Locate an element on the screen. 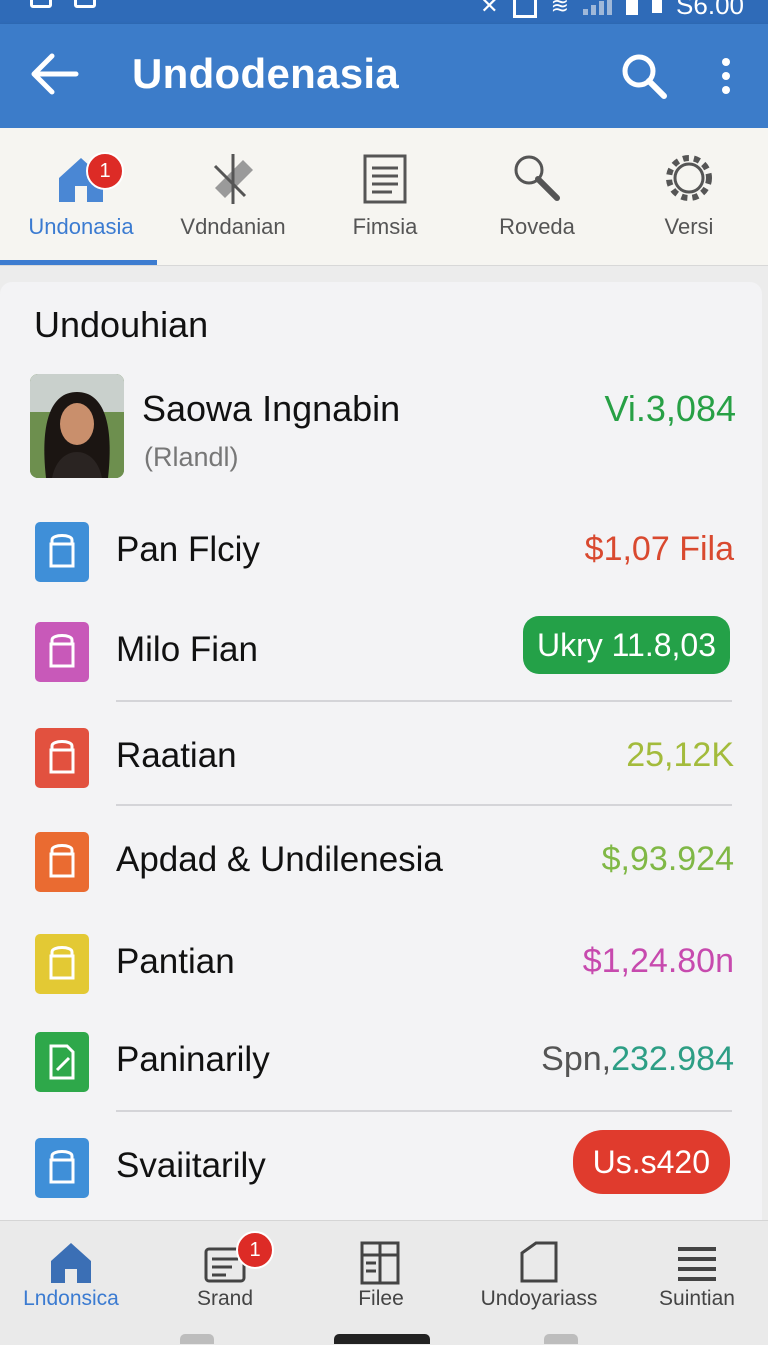  tab-label: Fimsia is located at coordinates (385, 226).